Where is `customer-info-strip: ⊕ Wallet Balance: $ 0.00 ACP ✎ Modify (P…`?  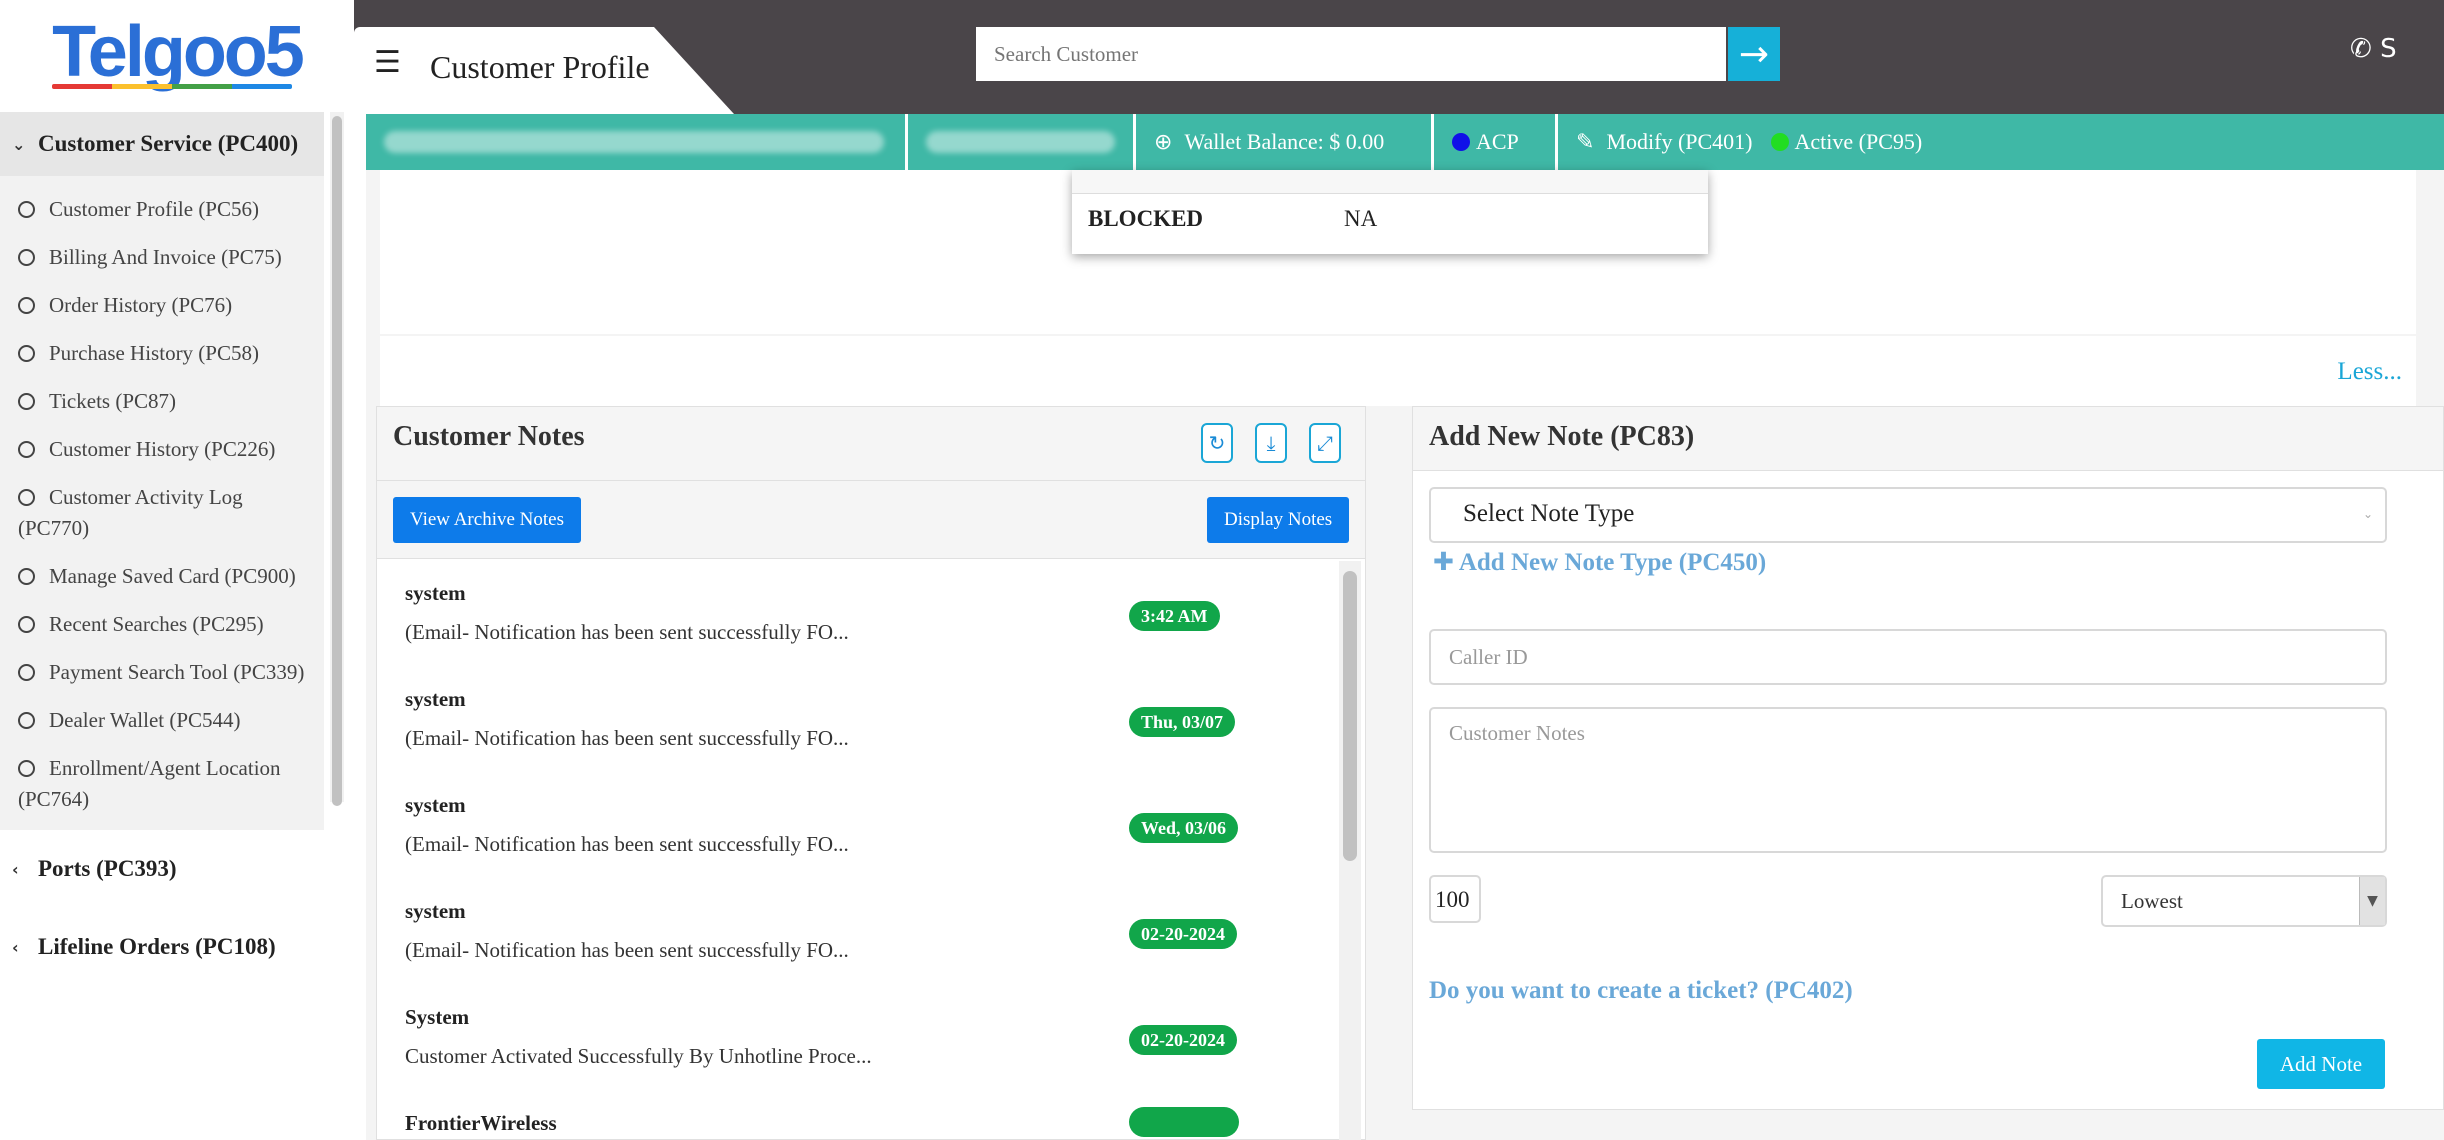 customer-info-strip: ⊕ Wallet Balance: $ 0.00 ACP ✎ Modify (P… is located at coordinates (1405, 142).